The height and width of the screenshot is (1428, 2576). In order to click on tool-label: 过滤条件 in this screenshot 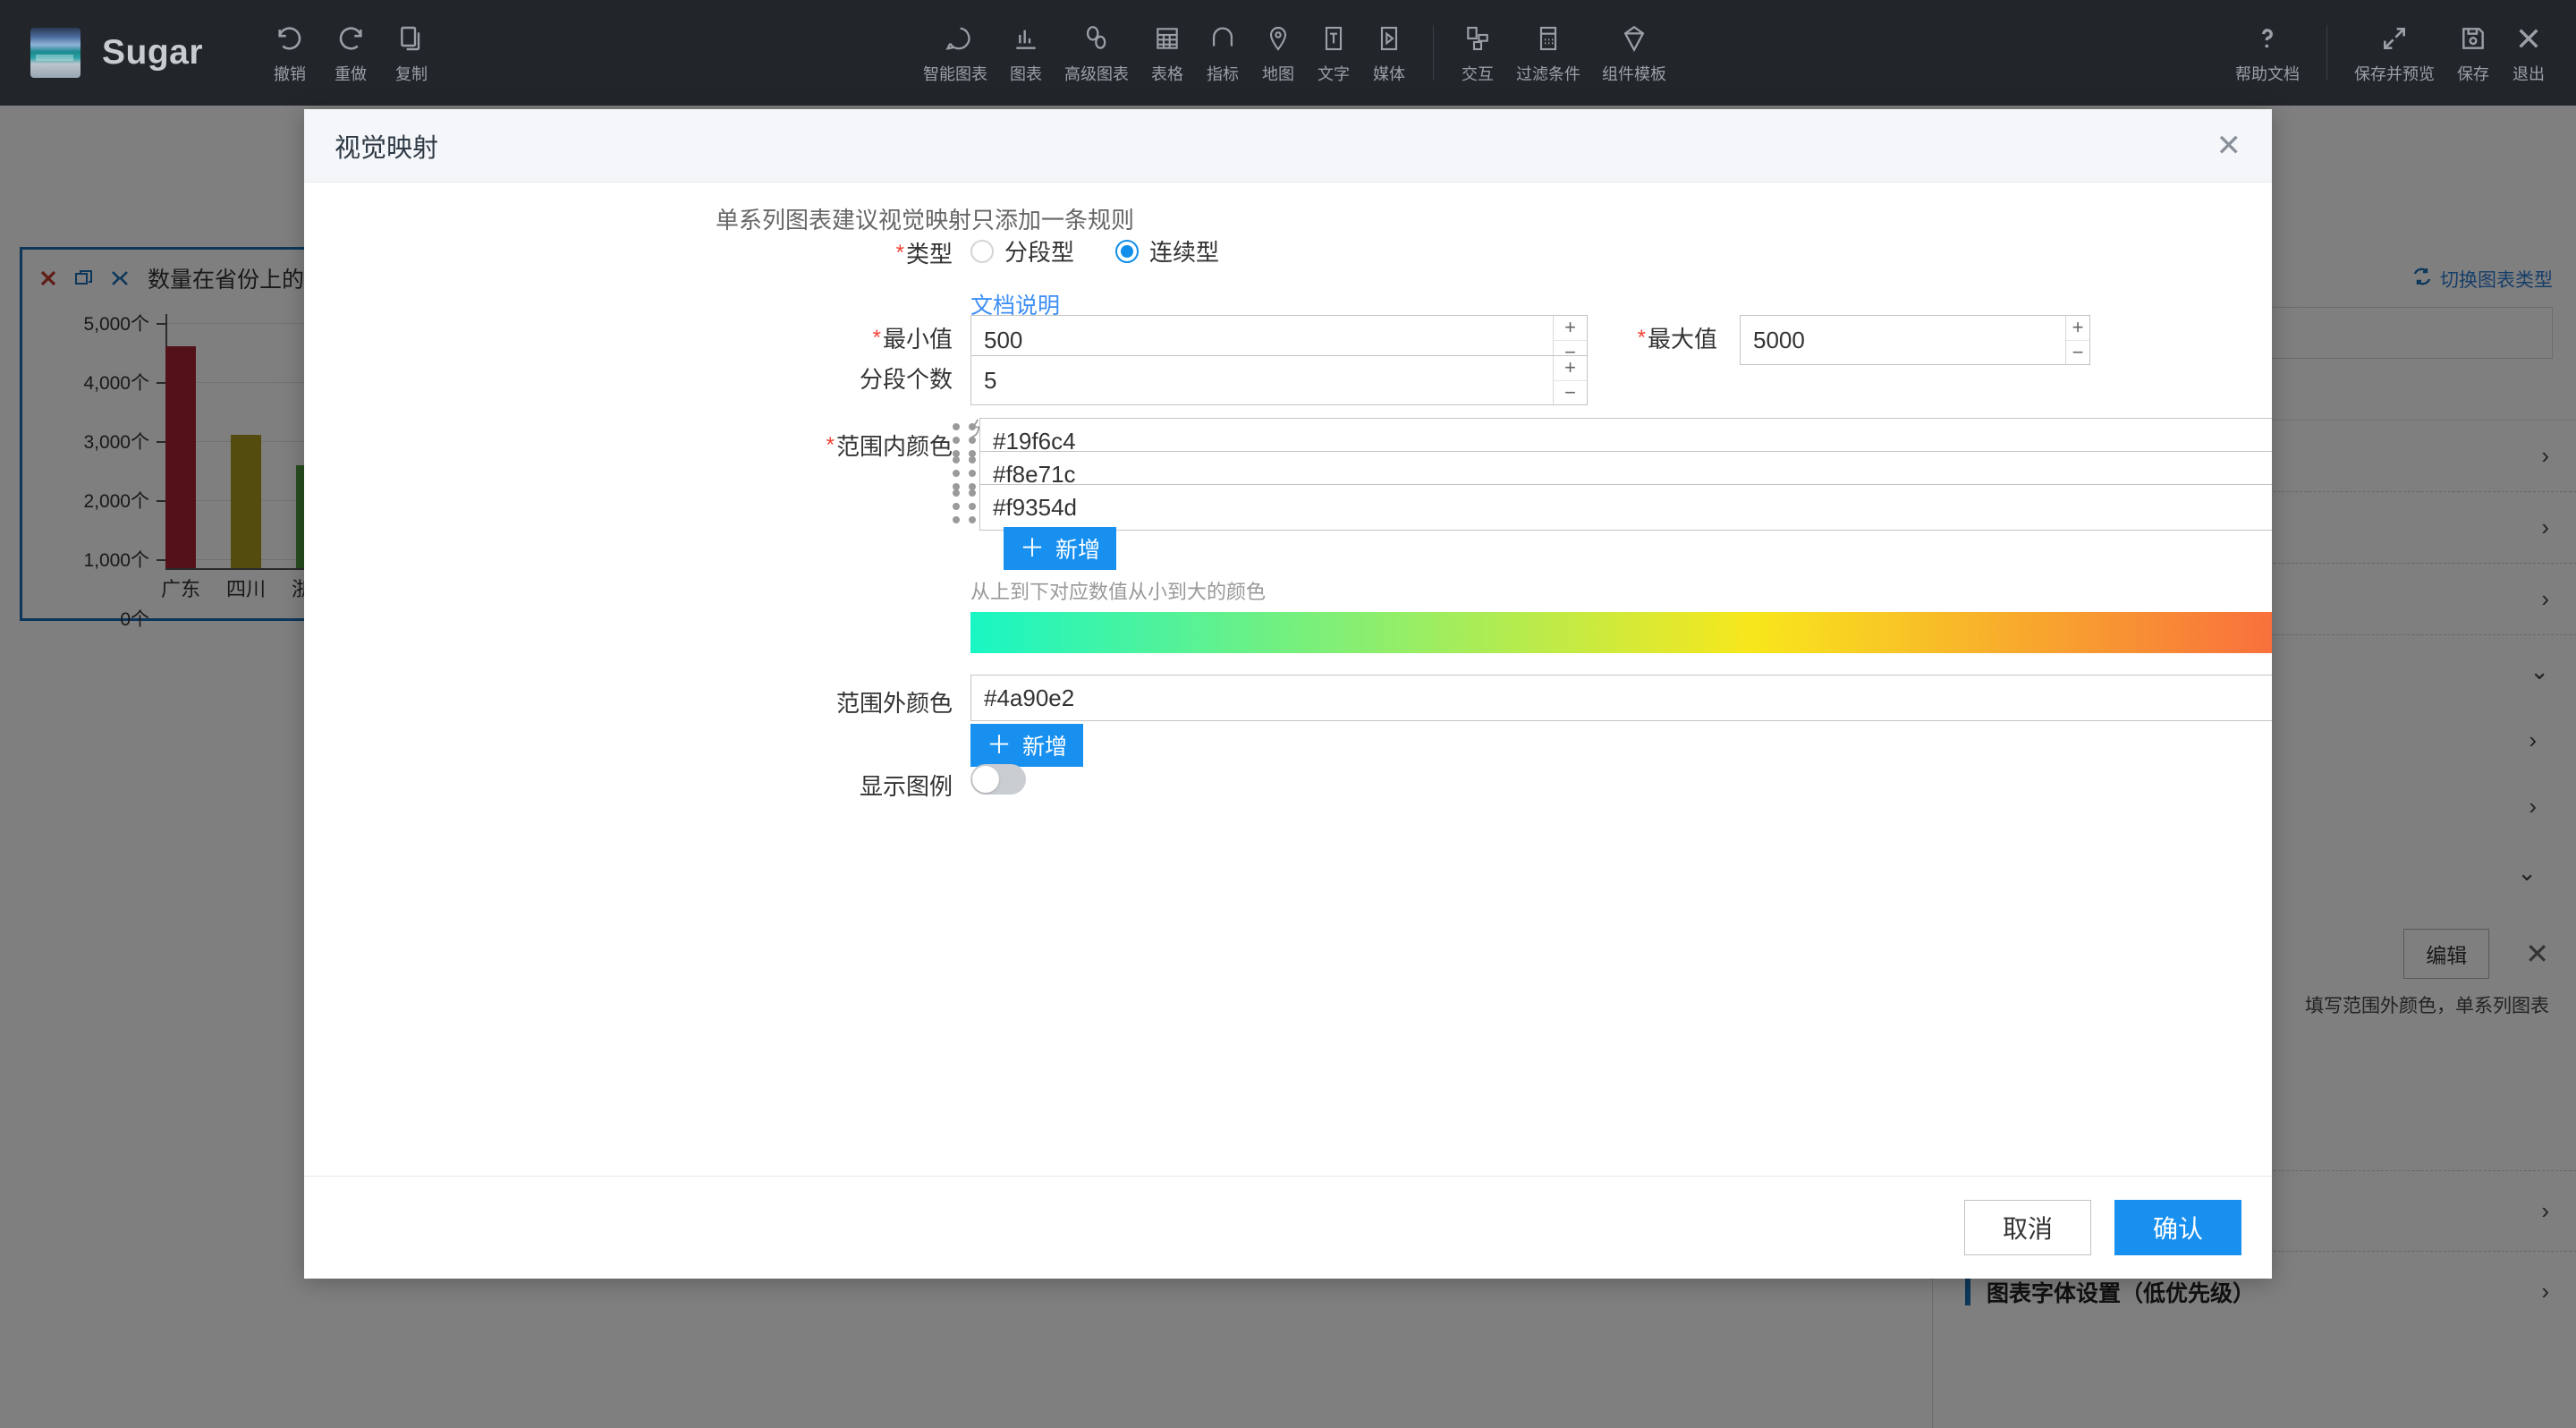, I will do `click(1548, 74)`.